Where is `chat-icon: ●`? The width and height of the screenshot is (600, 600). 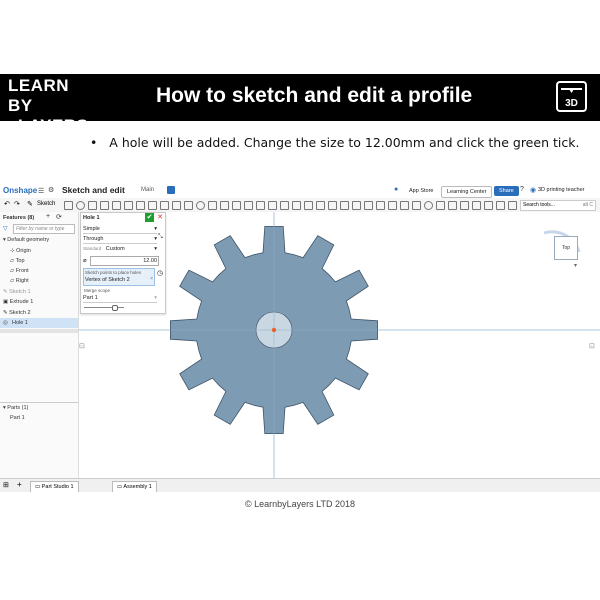 chat-icon: ● is located at coordinates (396, 189).